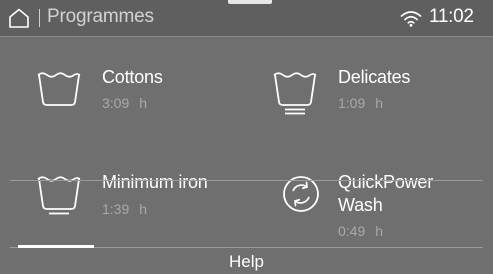 The height and width of the screenshot is (274, 493). Describe the element at coordinates (361, 103) in the screenshot. I see `programme-duration: 1:09 h` at that location.